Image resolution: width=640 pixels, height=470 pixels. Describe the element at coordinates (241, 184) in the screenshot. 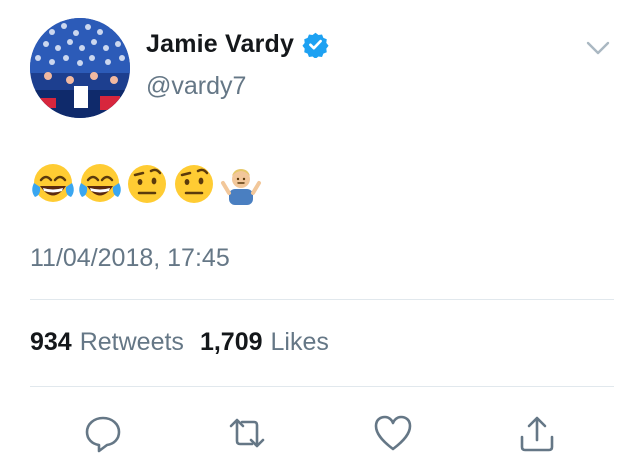

I see `person-shrugging-icon` at that location.